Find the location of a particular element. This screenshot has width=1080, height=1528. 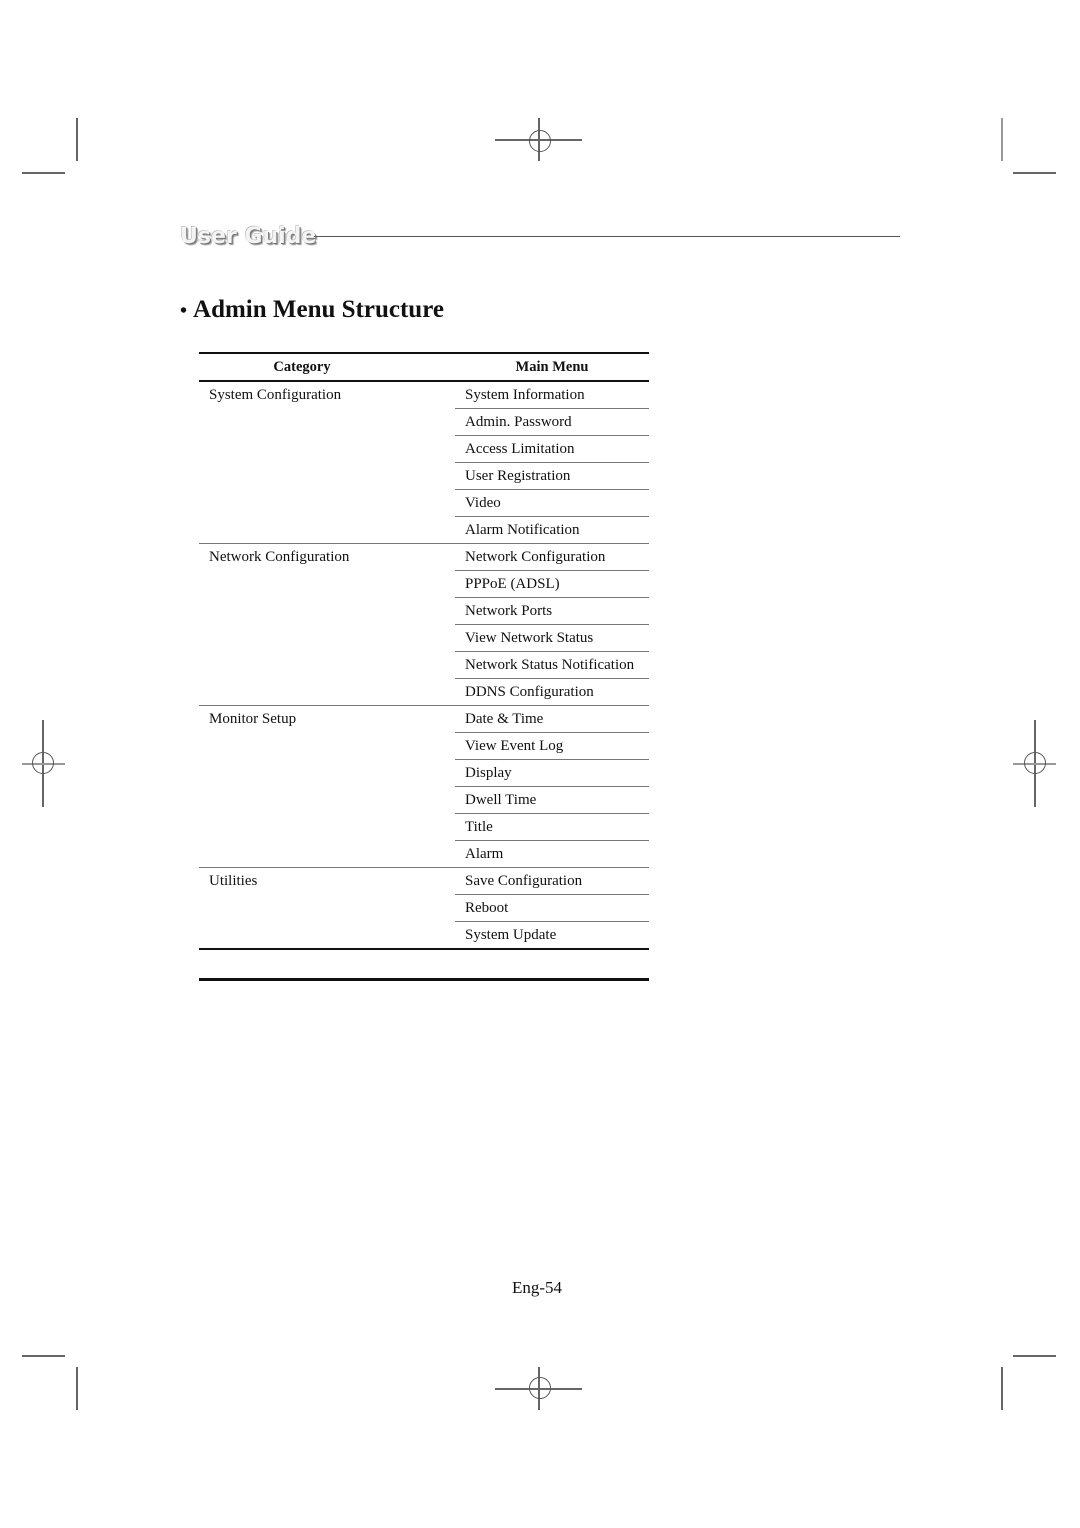

table-row: Reboot is located at coordinates (424, 908).